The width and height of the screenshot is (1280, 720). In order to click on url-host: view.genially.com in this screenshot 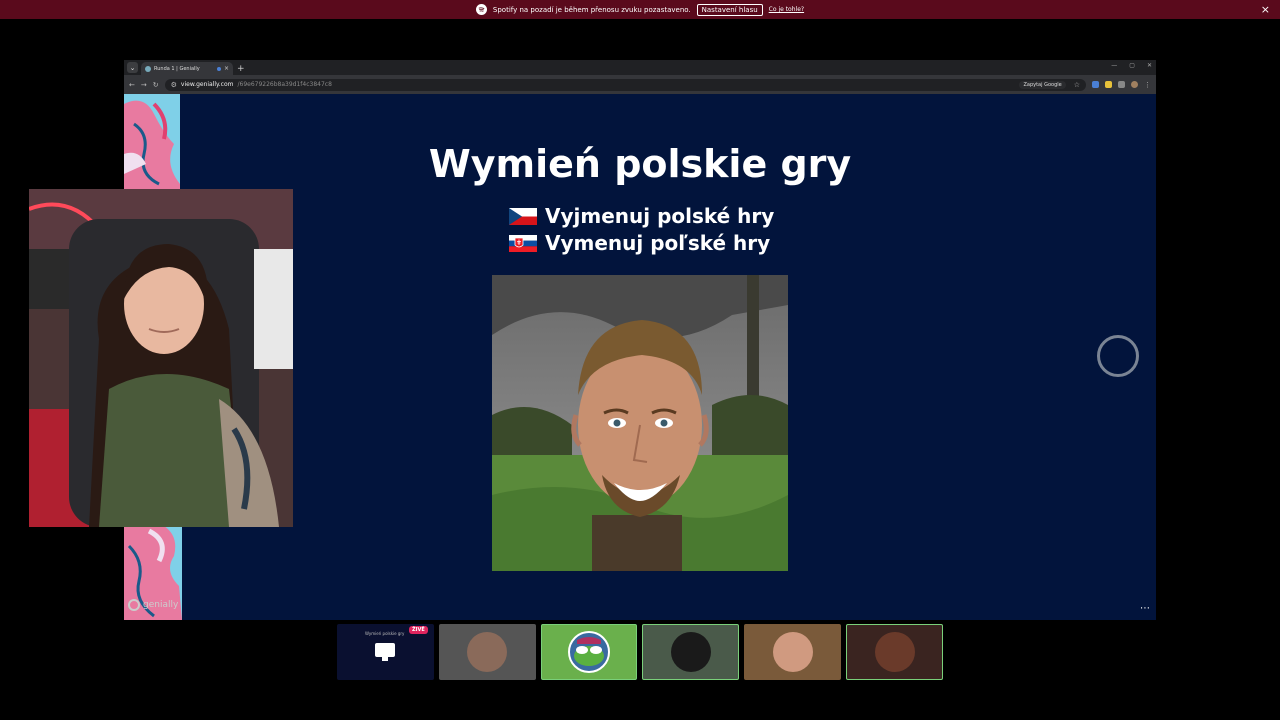, I will do `click(207, 84)`.